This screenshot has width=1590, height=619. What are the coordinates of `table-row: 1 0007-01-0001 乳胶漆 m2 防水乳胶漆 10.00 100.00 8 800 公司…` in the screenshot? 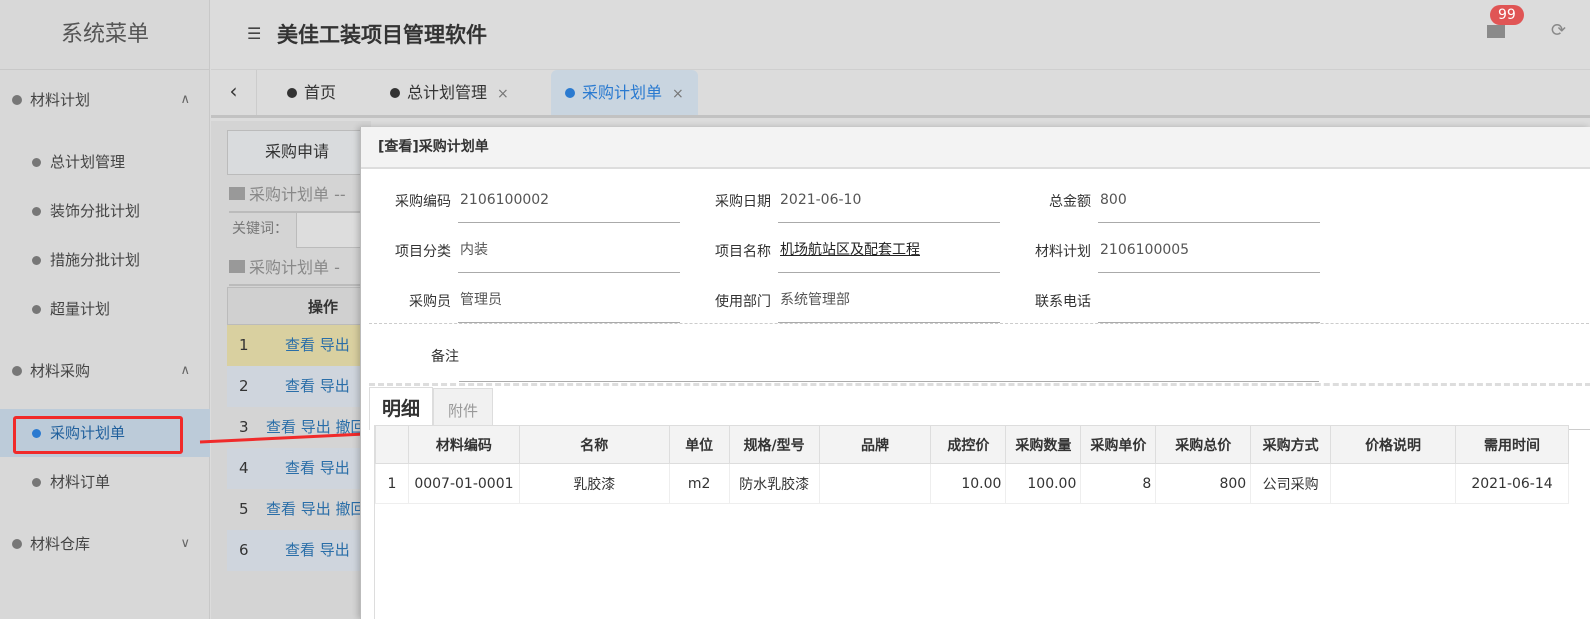 It's located at (972, 483).